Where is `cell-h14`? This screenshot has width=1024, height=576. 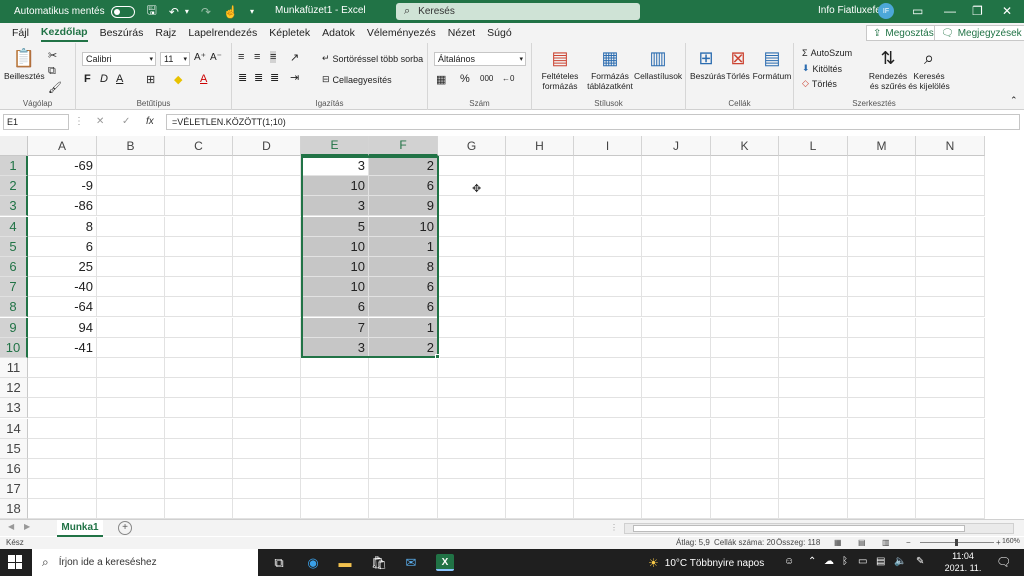 cell-h14 is located at coordinates (540, 428).